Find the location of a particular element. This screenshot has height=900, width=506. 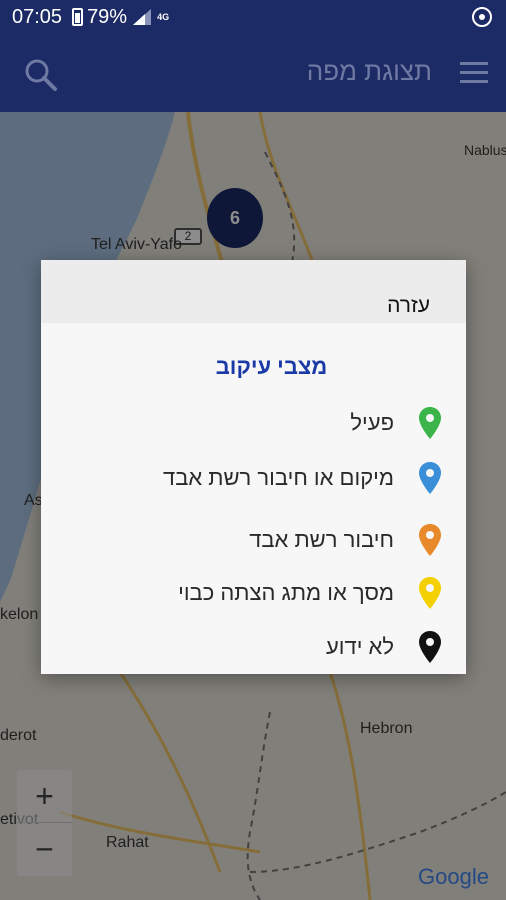

legend-item-screen-off: מסך או מתג הצתה כבוי is located at coordinates (310, 593).